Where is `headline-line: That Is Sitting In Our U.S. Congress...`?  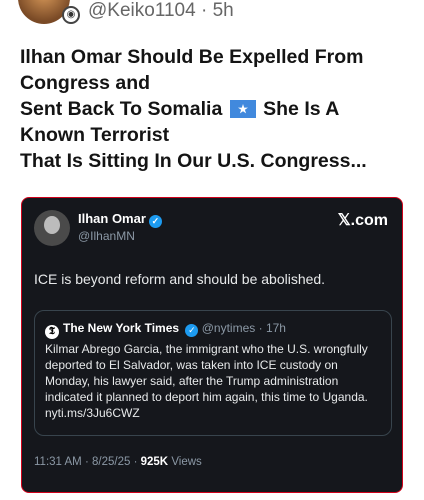 headline-line: That Is Sitting In Our U.S. Congress... is located at coordinates (193, 161).